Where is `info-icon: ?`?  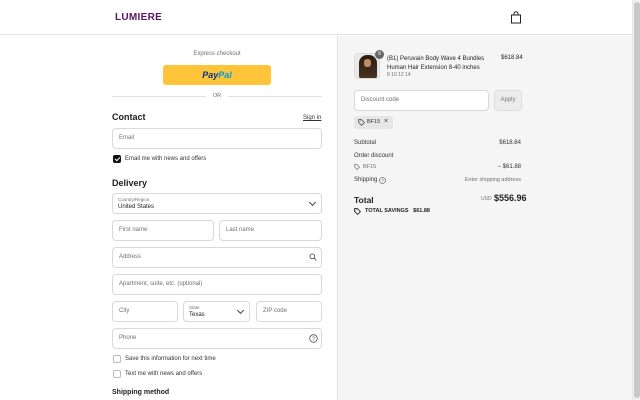 info-icon: ? is located at coordinates (382, 180).